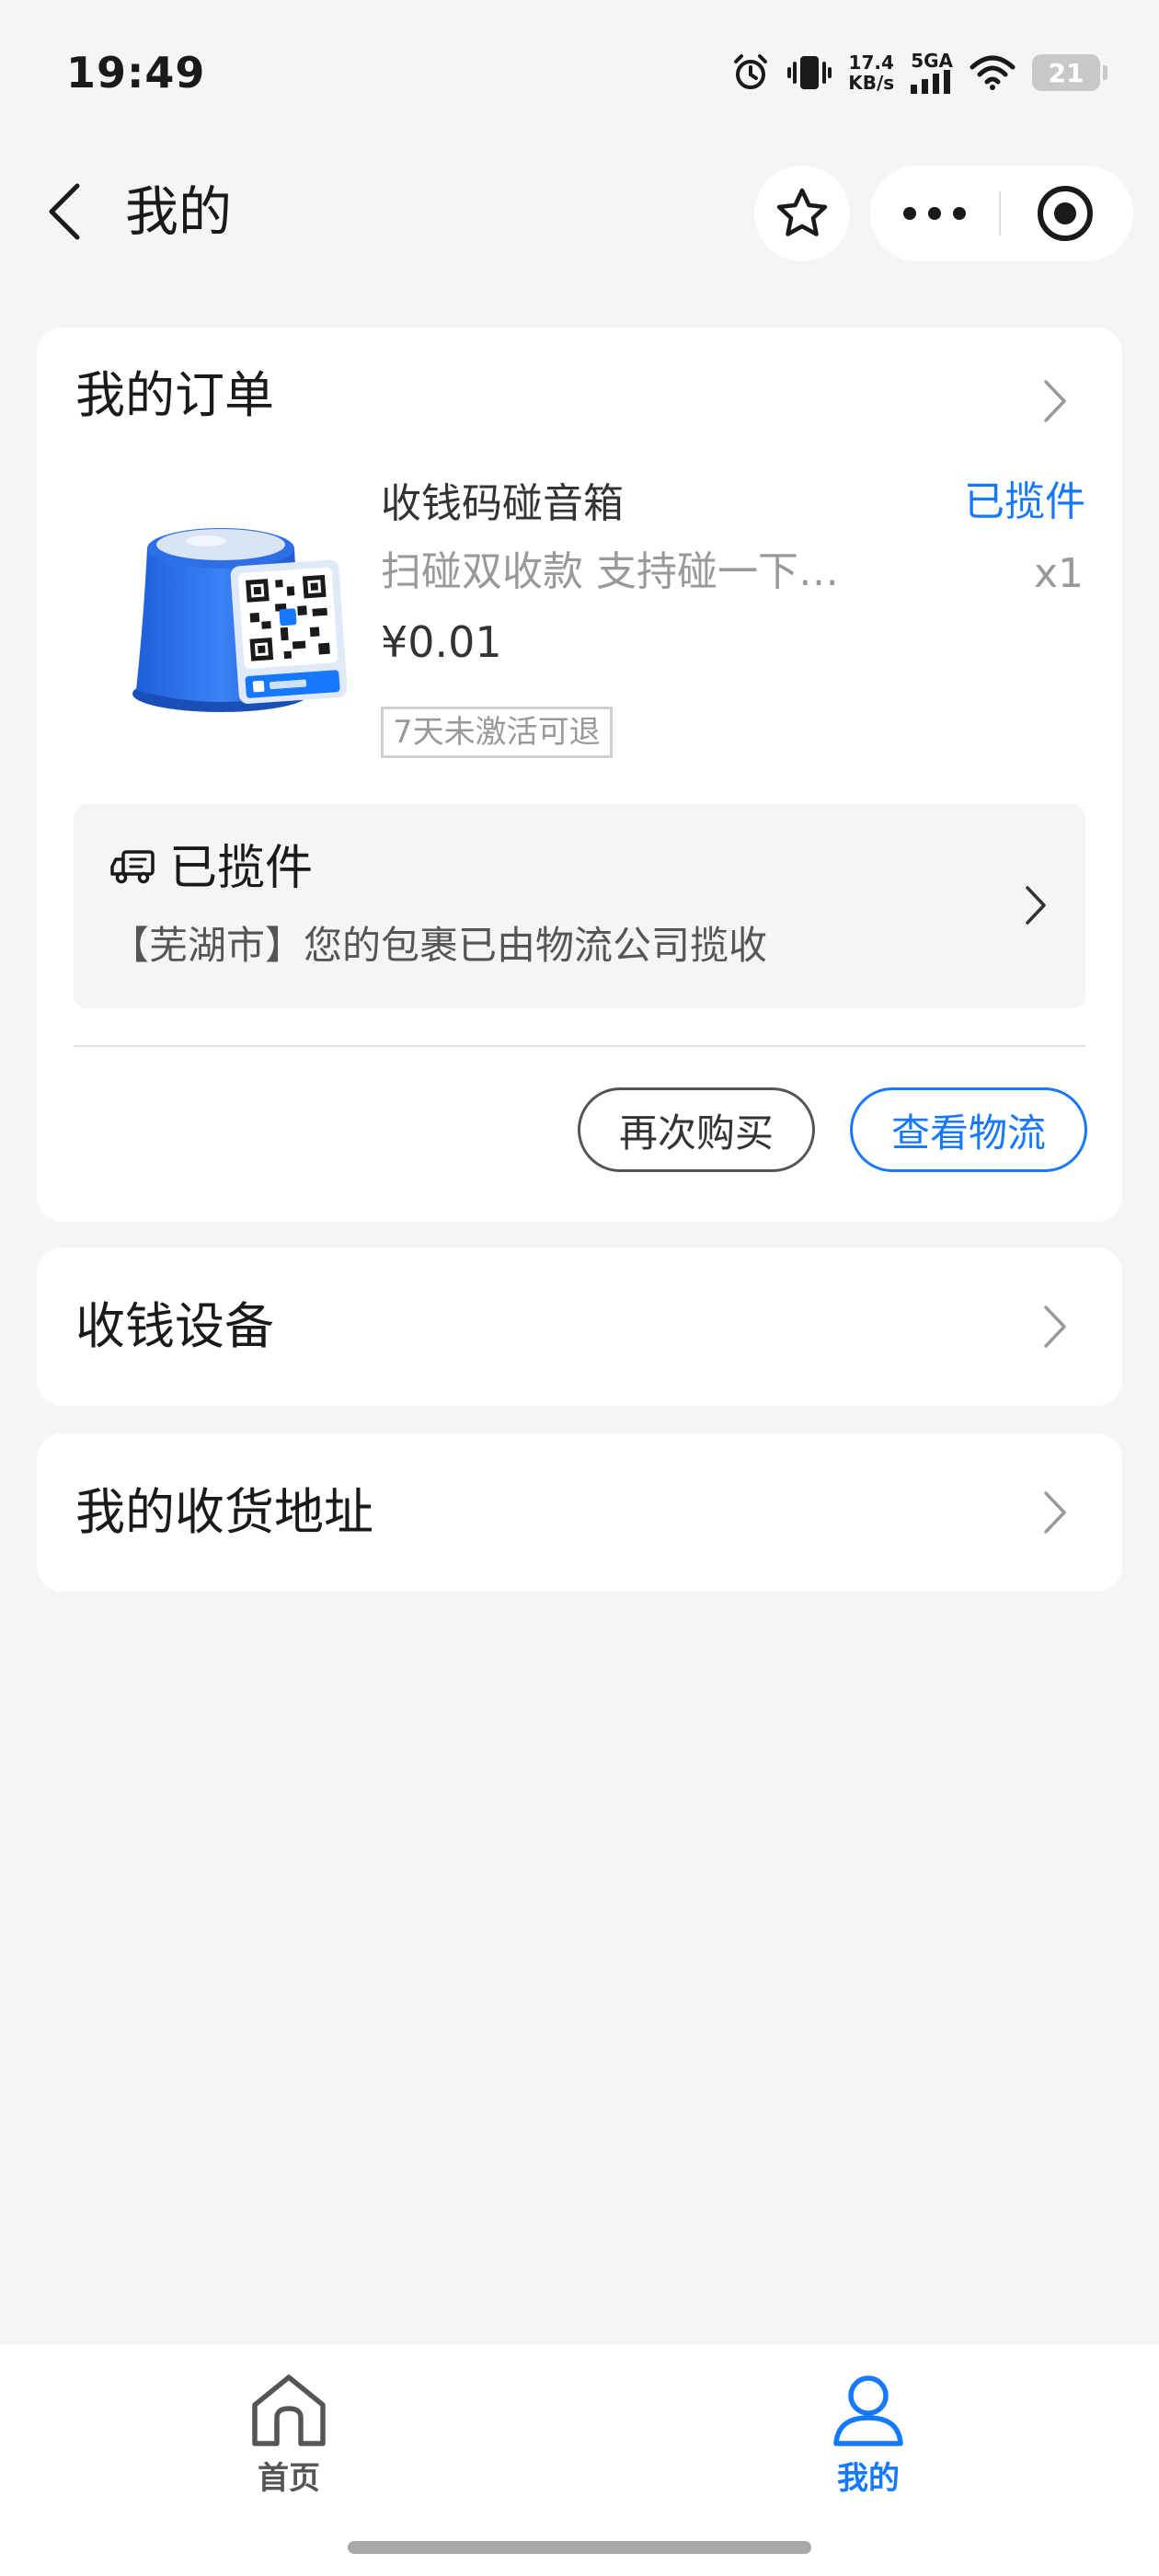  Describe the element at coordinates (174, 1326) in the screenshot. I see `payment-devices-label: 收钱设备` at that location.